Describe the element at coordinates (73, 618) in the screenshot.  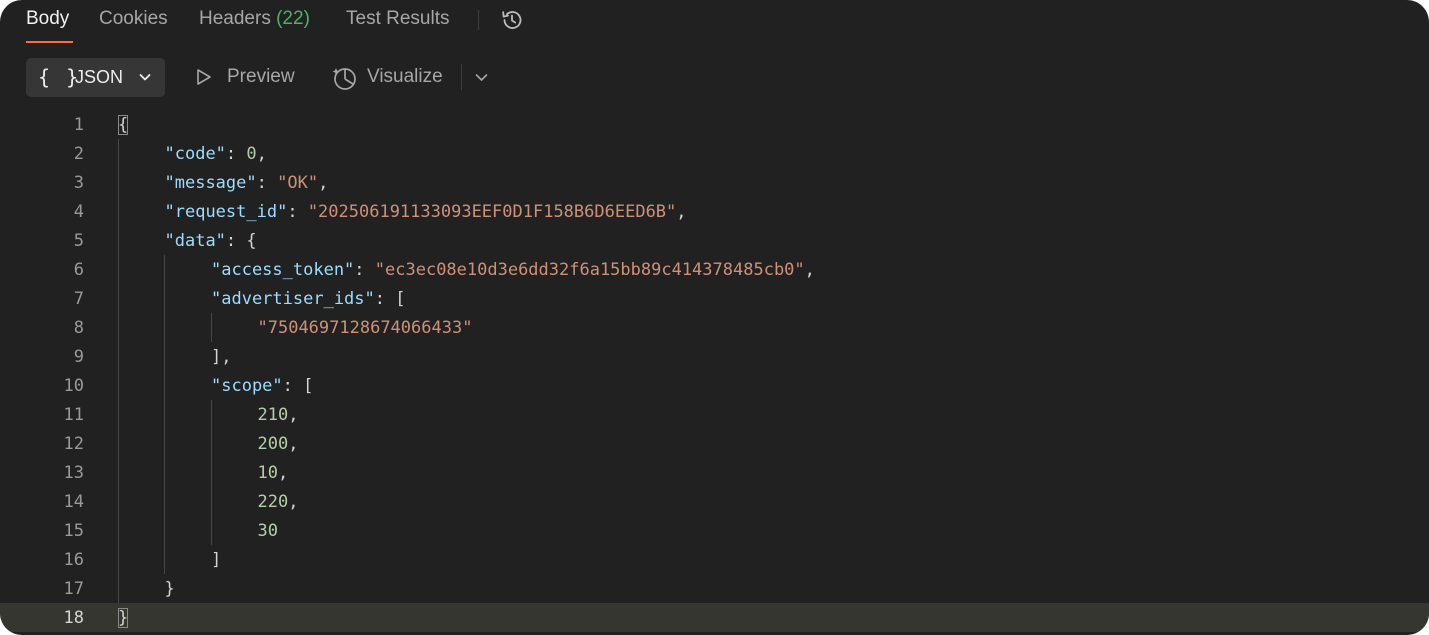
I see `line-number: 18` at that location.